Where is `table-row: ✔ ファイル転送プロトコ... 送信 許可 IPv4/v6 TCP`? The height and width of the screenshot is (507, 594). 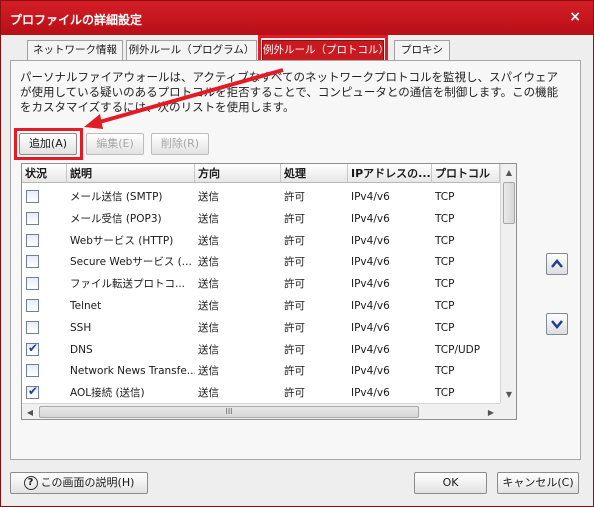
table-row: ✔ ファイル転送プロトコ... 送信 許可 IPv4/v6 TCP is located at coordinates (261, 284).